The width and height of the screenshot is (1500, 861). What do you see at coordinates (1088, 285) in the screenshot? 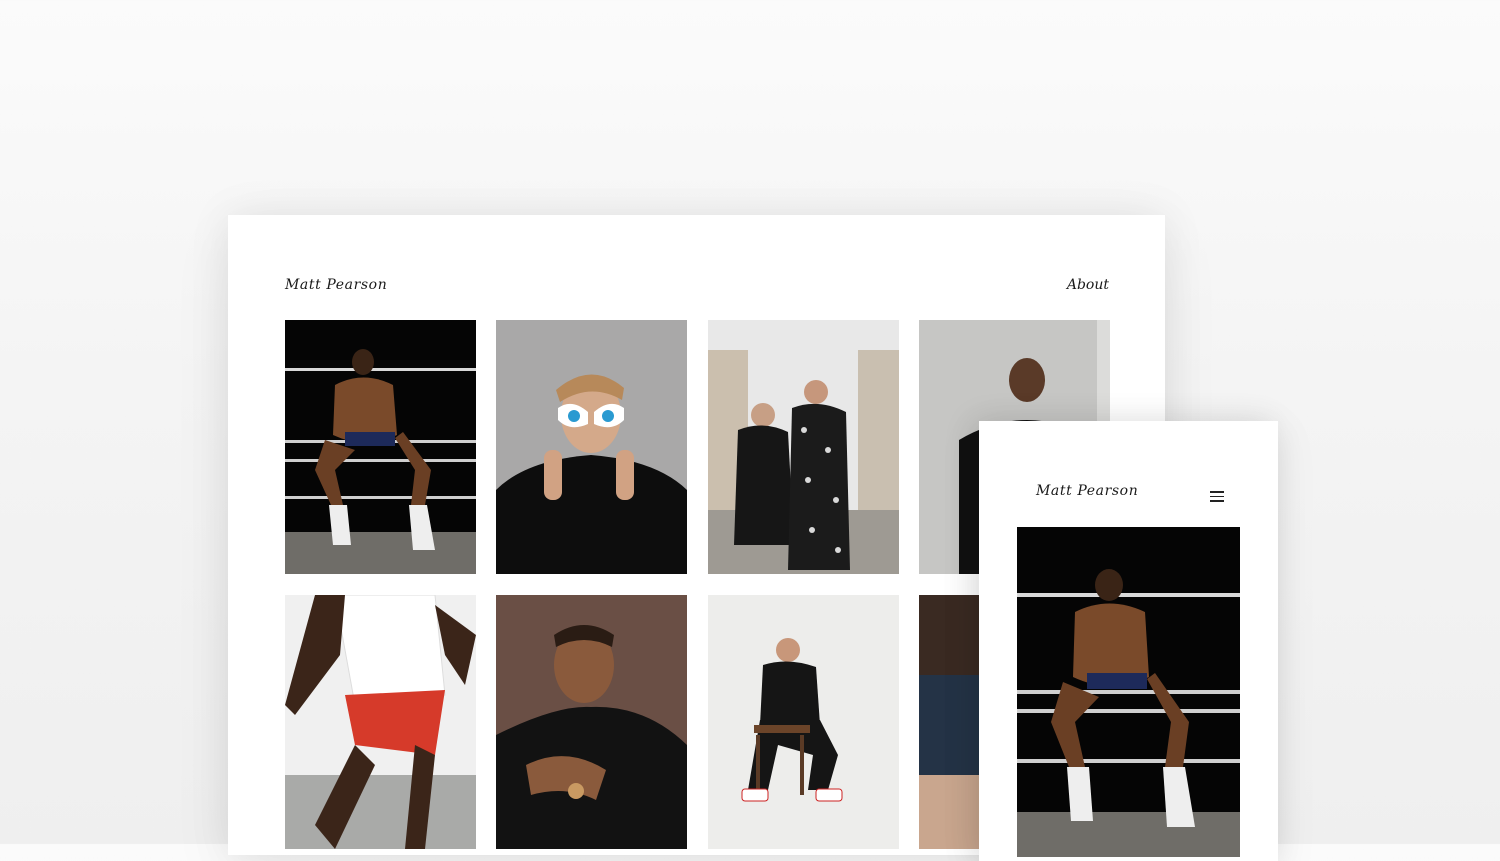
I see `nav-about-link: About` at bounding box center [1088, 285].